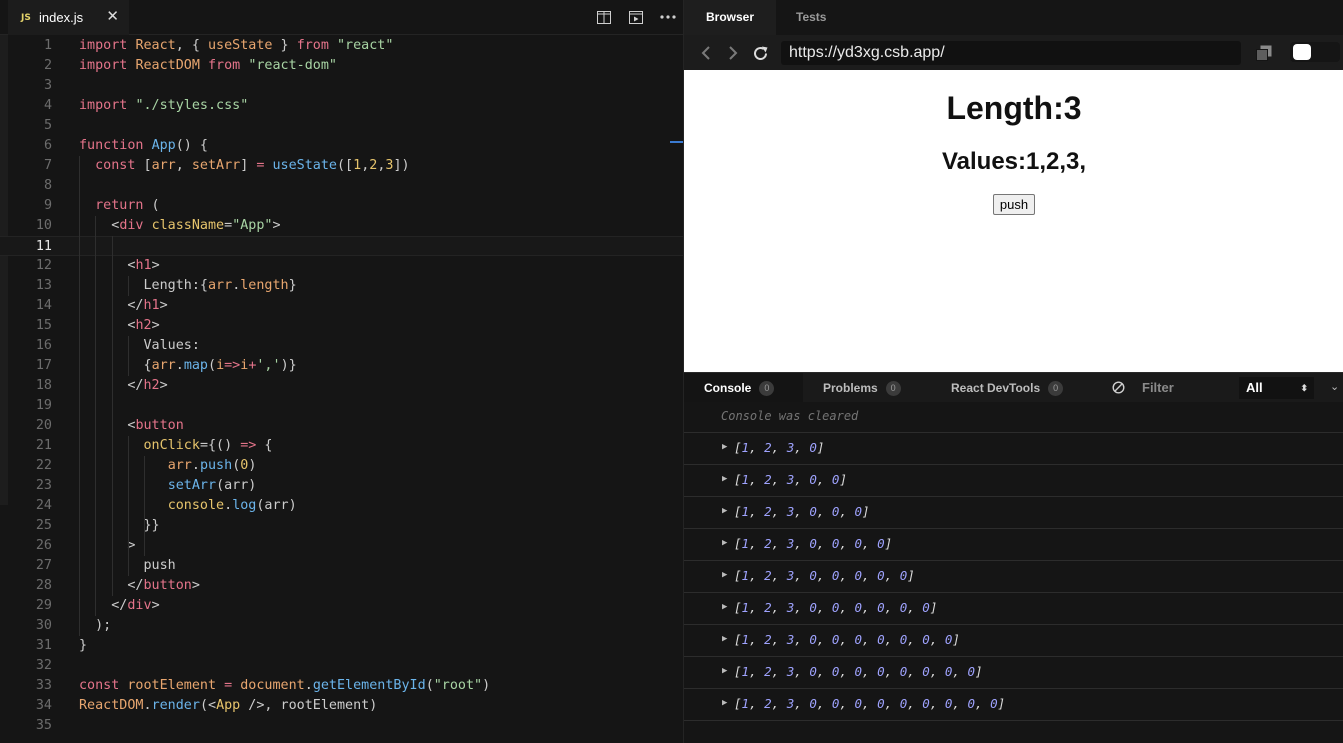 The width and height of the screenshot is (1343, 743). Describe the element at coordinates (341, 86) in the screenshot. I see `code-line: 3` at that location.